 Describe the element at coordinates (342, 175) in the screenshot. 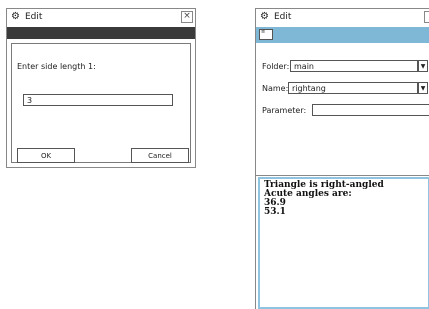

I see `divider` at that location.